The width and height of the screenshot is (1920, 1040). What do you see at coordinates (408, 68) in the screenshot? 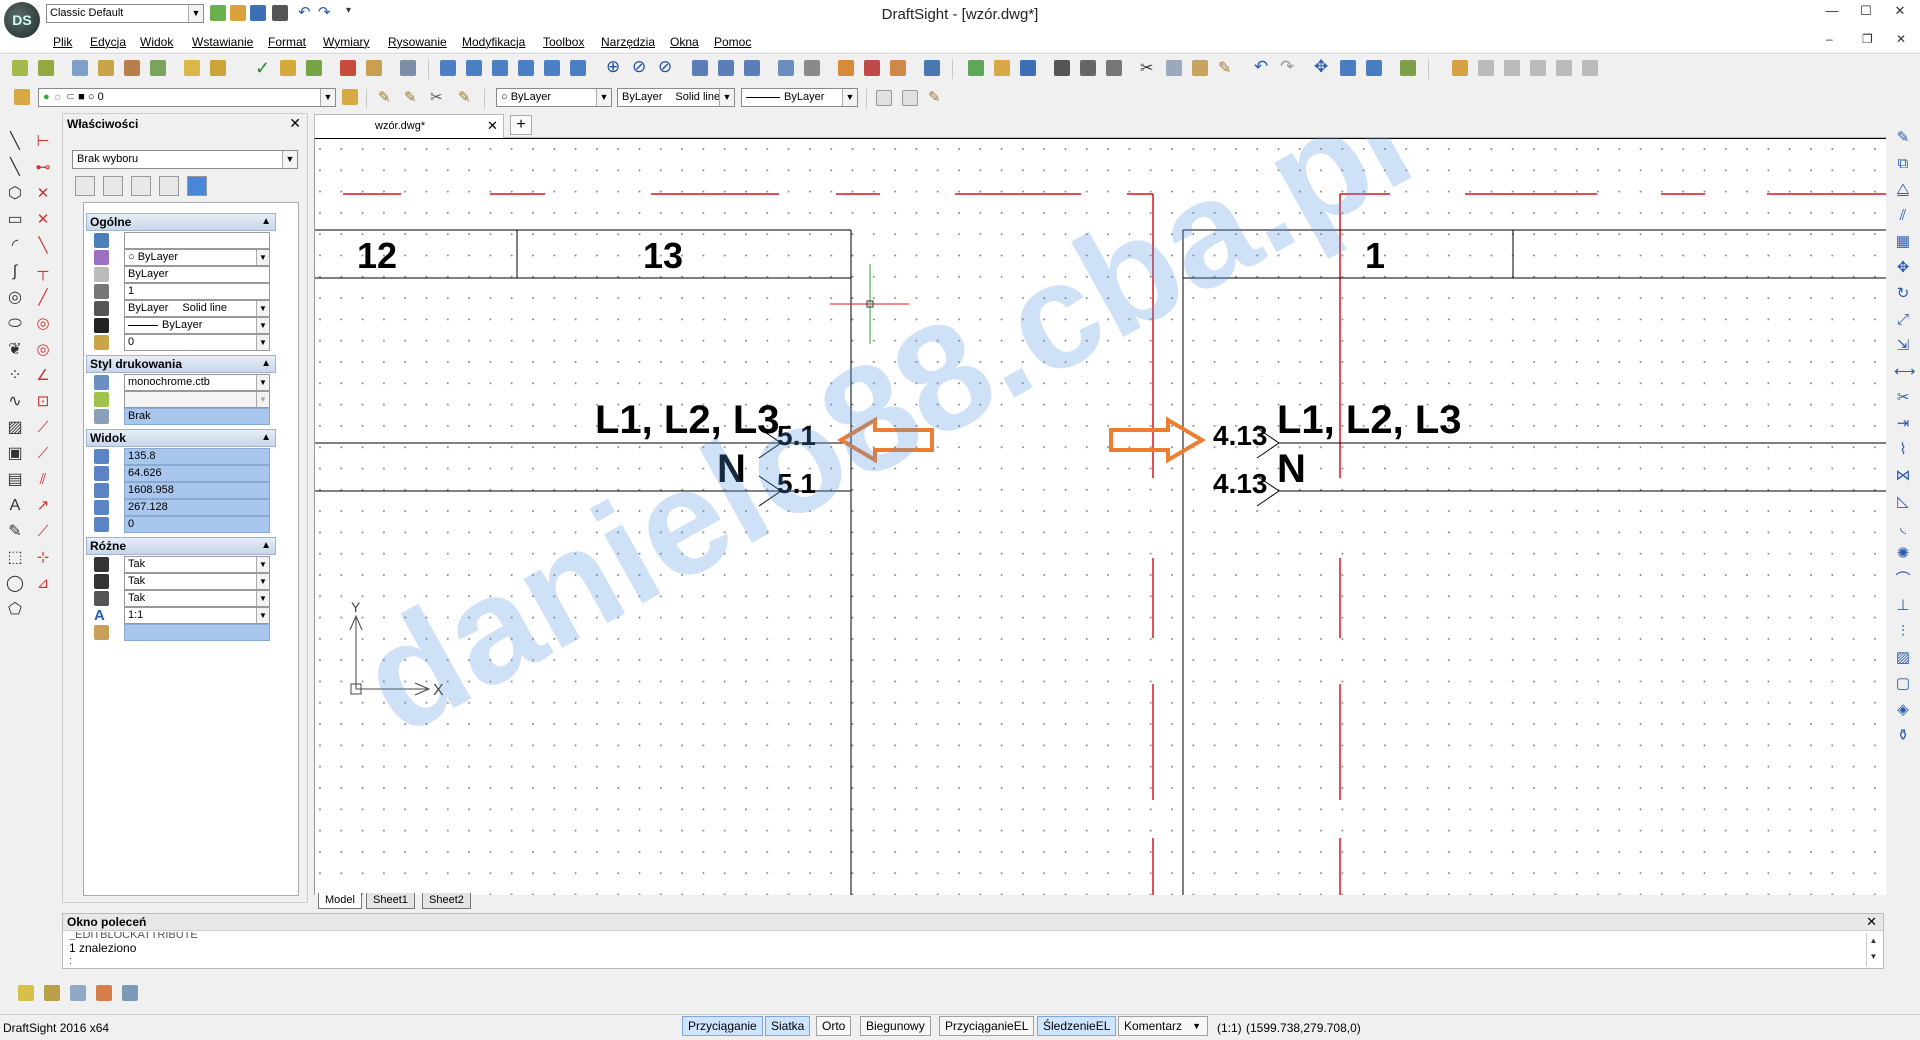
I see `layer-walk-icon` at bounding box center [408, 68].